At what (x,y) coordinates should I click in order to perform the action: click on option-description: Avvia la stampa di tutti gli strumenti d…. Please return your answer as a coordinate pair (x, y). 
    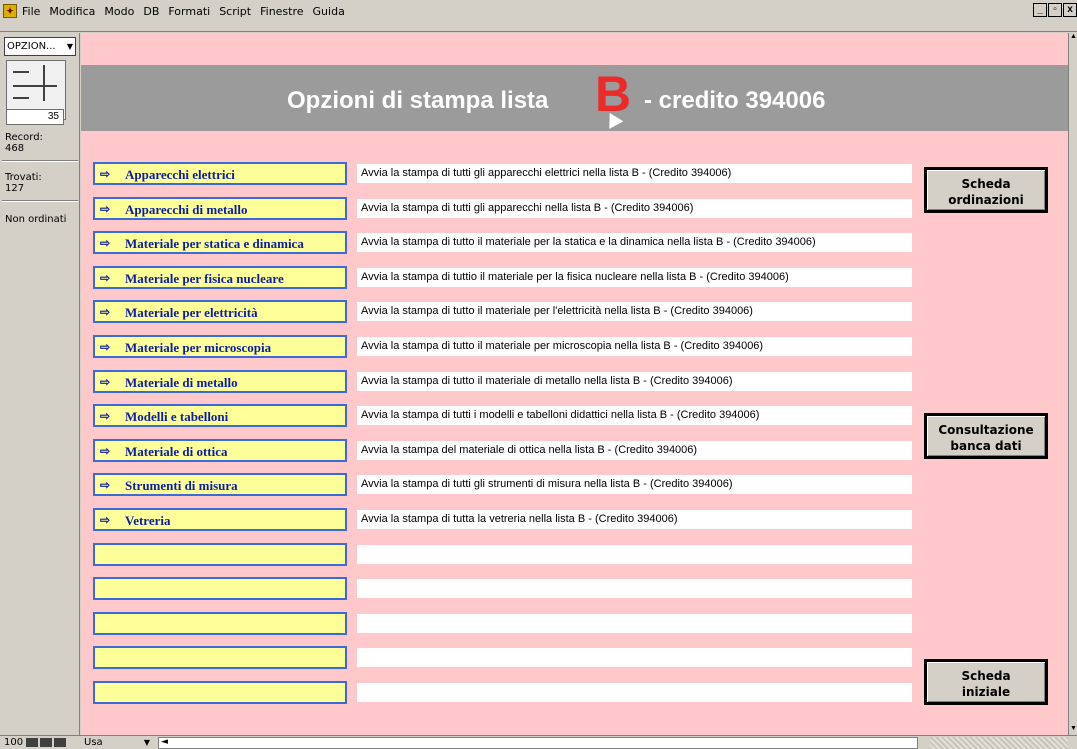
    Looking at the image, I should click on (634, 484).